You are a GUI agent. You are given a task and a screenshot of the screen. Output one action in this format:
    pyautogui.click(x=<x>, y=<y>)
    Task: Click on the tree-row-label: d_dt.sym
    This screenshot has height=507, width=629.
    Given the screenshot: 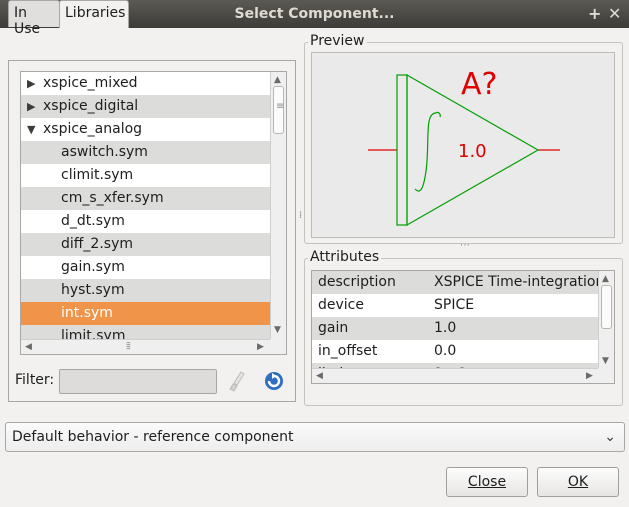 What is the action you would take?
    pyautogui.click(x=93, y=221)
    